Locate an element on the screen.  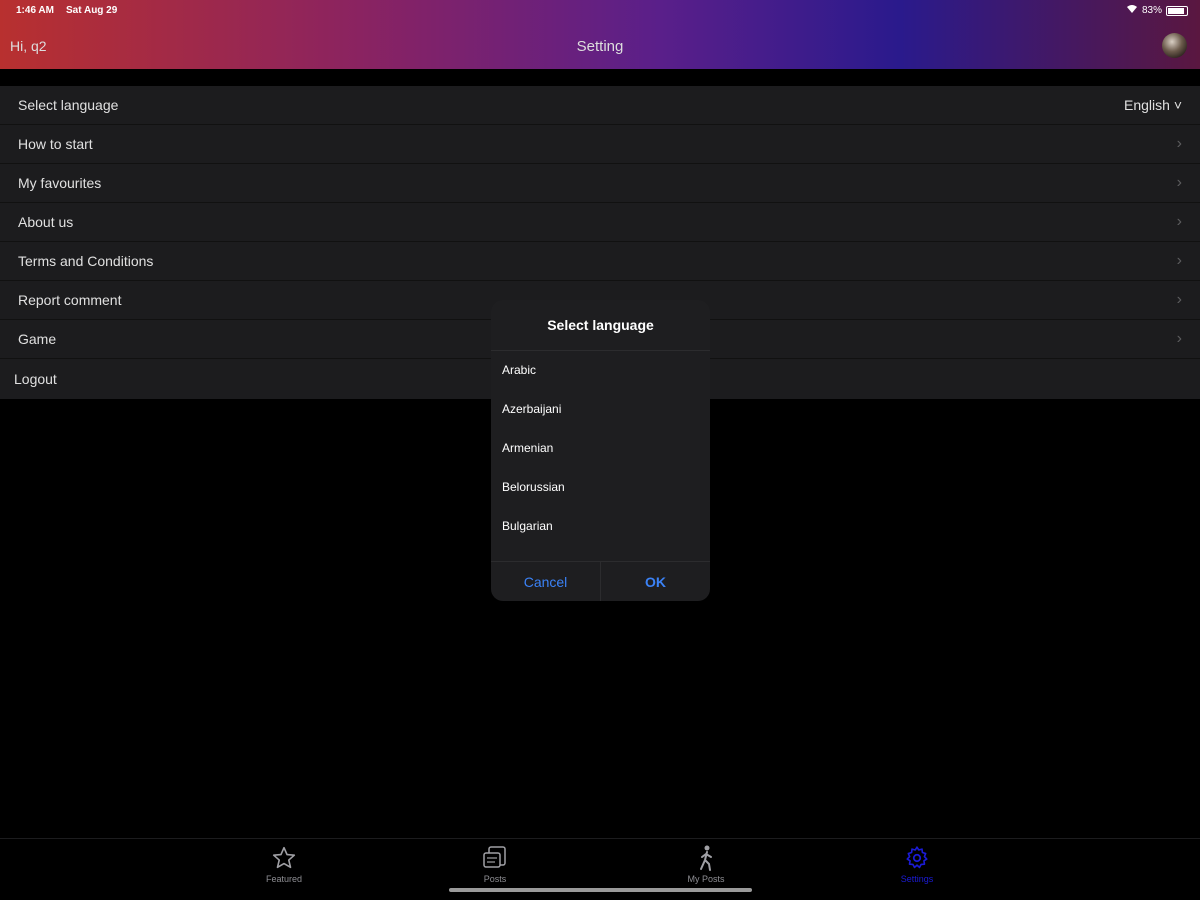
app-header: 1:46 AM Sat Aug 29 83% Hi, q2 Setting is located at coordinates (600, 34).